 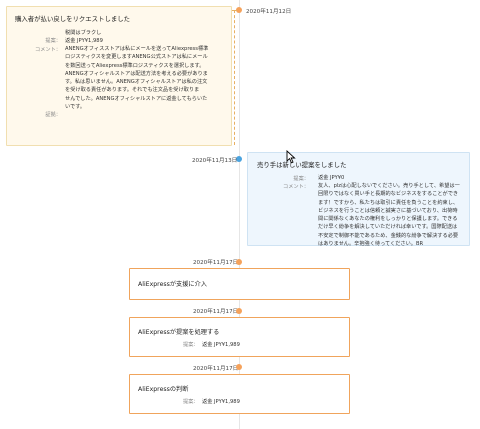 I want to click on comment-line: だけ早く紛争を解決していただければ幸いです。国際配送は, so click(x=388, y=227).